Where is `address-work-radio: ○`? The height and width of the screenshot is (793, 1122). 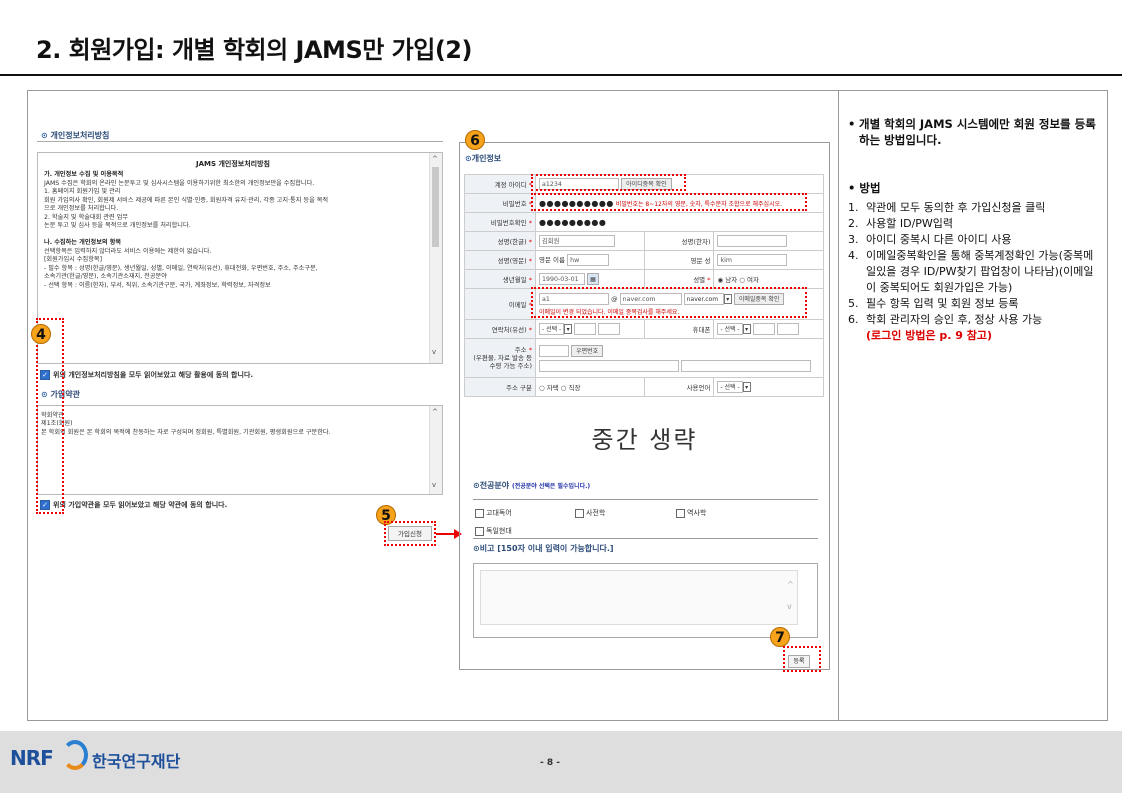 address-work-radio: ○ is located at coordinates (564, 388).